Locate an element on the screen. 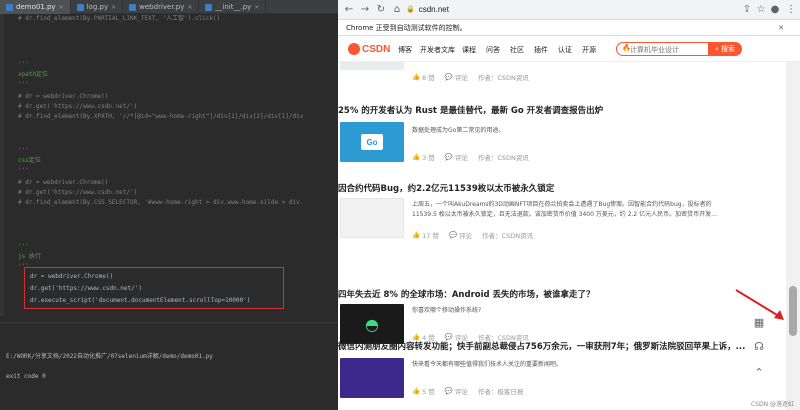 The width and height of the screenshot is (800, 410). tab-label: __init__.py is located at coordinates (233, 7).